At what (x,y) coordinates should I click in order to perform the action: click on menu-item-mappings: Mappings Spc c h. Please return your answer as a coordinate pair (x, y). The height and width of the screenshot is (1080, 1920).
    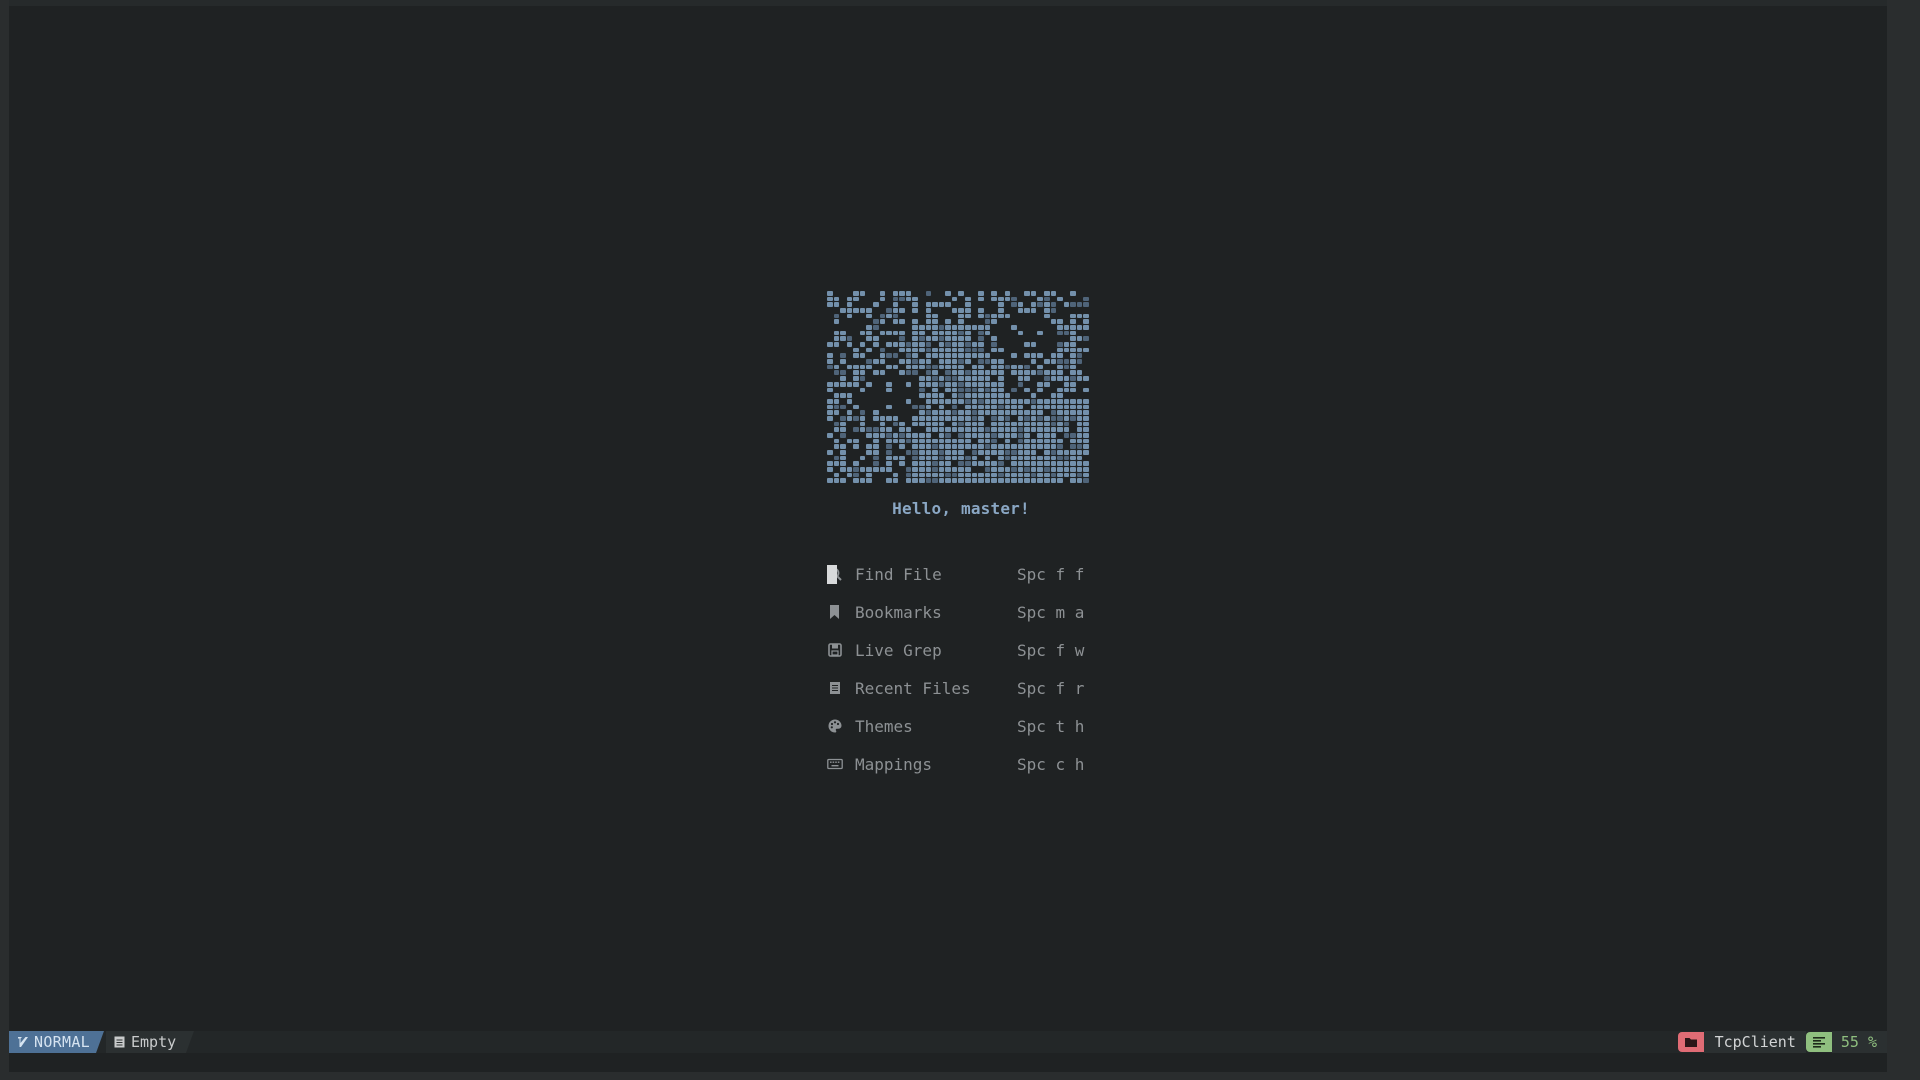
    Looking at the image, I should click on (962, 764).